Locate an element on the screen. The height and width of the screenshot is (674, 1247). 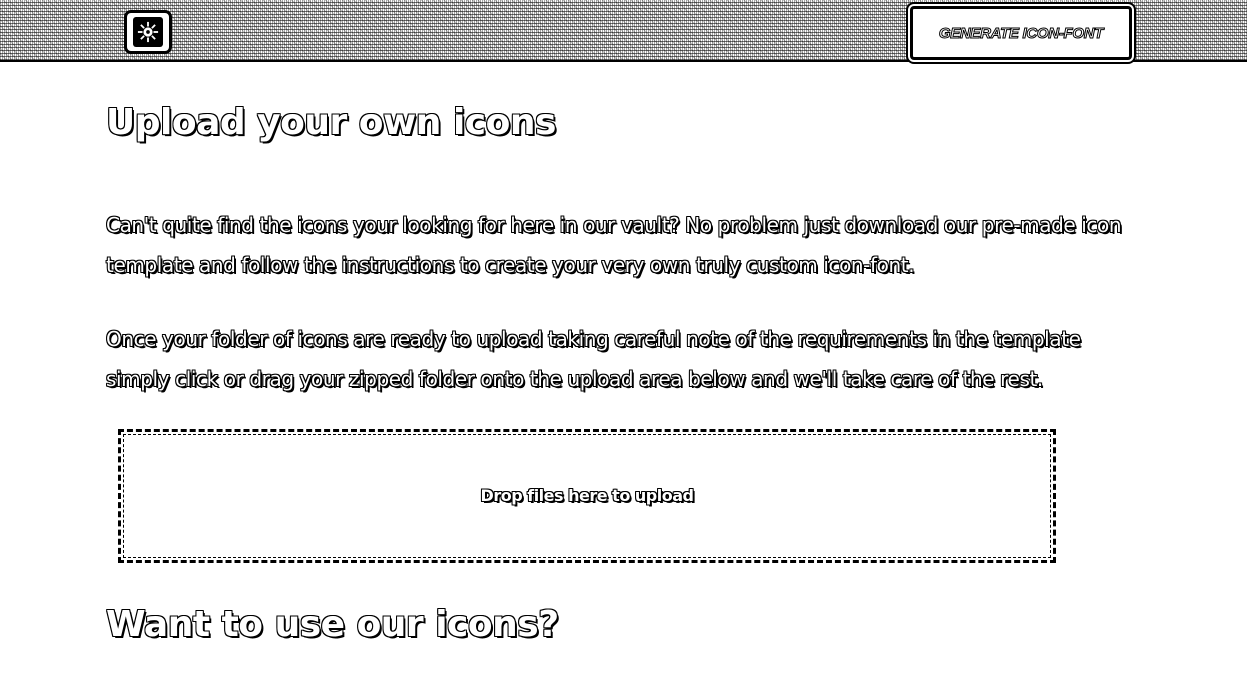
upload-section-heading: Upload your own icons is located at coordinates (331, 122).